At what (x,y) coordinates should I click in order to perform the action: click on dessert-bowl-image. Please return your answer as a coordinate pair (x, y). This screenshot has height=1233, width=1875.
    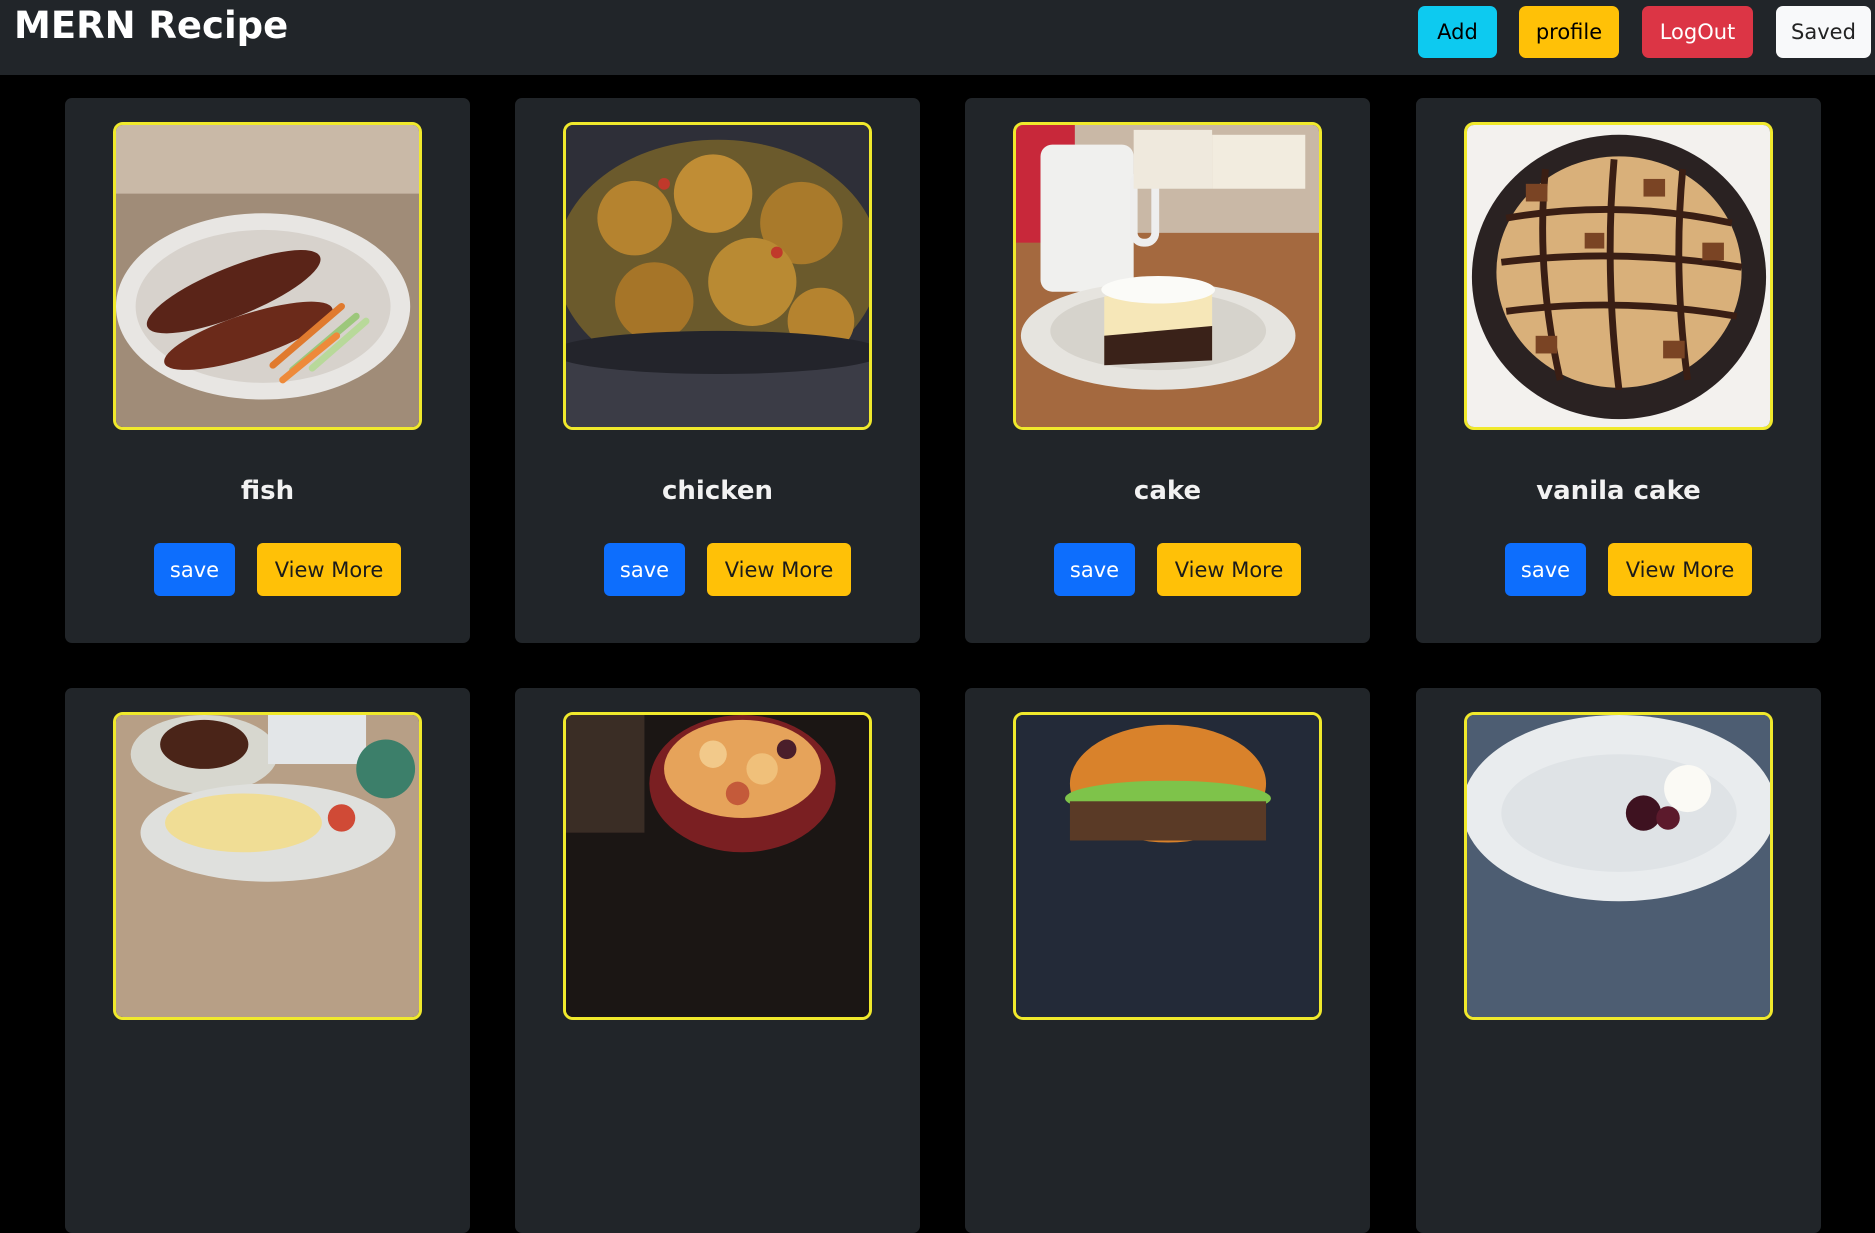
    Looking at the image, I should click on (1618, 866).